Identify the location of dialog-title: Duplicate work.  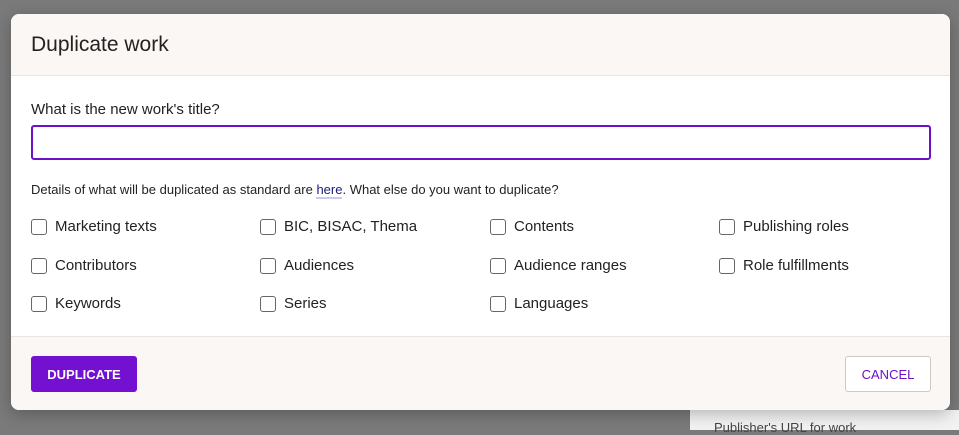
(100, 44).